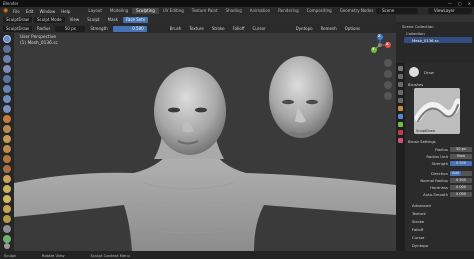  I want to click on snake-hook-brush-icon, so click(7, 209).